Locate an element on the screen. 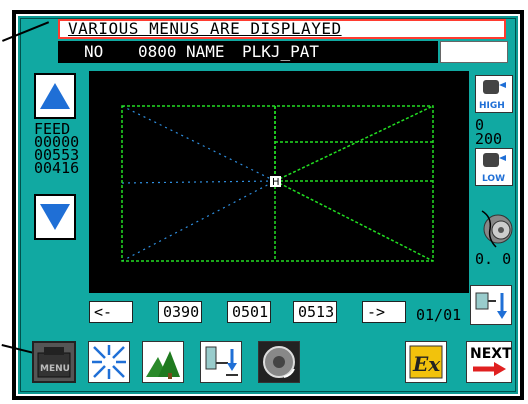  trees-button is located at coordinates (163, 362).